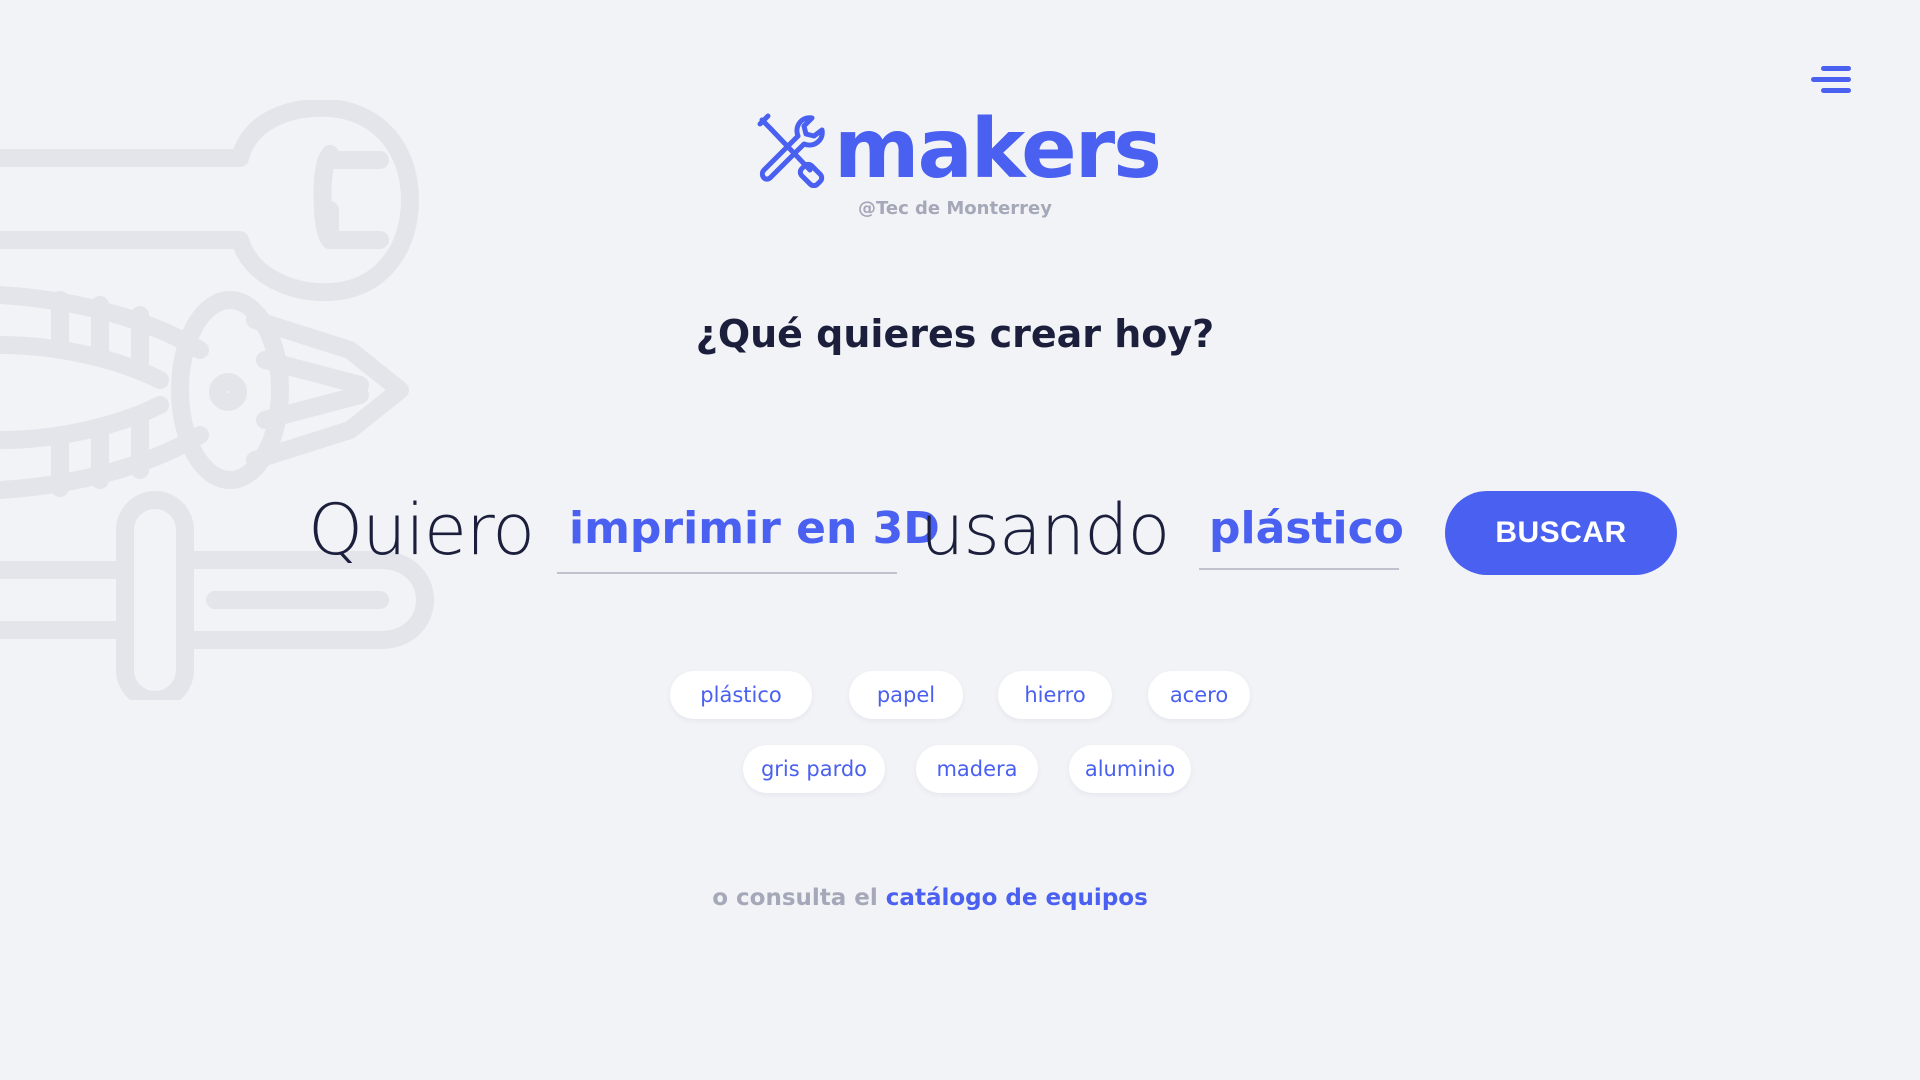  I want to click on material-field: plástico, so click(1301, 535).